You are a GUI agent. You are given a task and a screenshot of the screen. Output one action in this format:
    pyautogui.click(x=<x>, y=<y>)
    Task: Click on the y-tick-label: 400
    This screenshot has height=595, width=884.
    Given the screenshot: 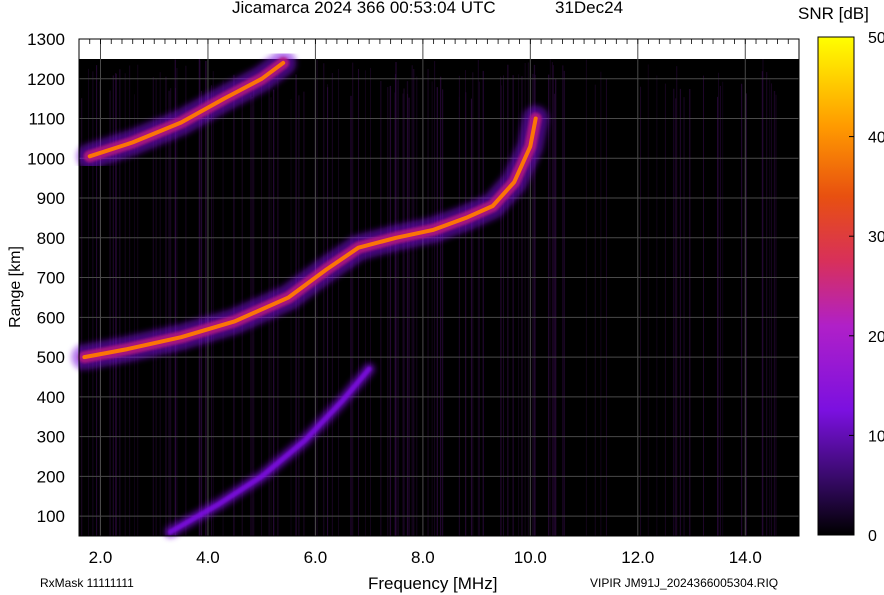 What is the action you would take?
    pyautogui.click(x=51, y=397)
    